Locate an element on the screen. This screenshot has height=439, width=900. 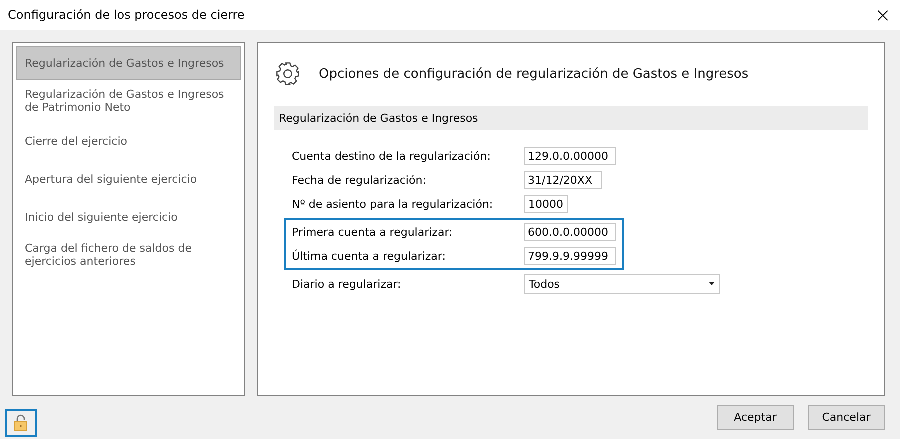
sidebar-item: Cierre del ejercicio is located at coordinates (128, 141).